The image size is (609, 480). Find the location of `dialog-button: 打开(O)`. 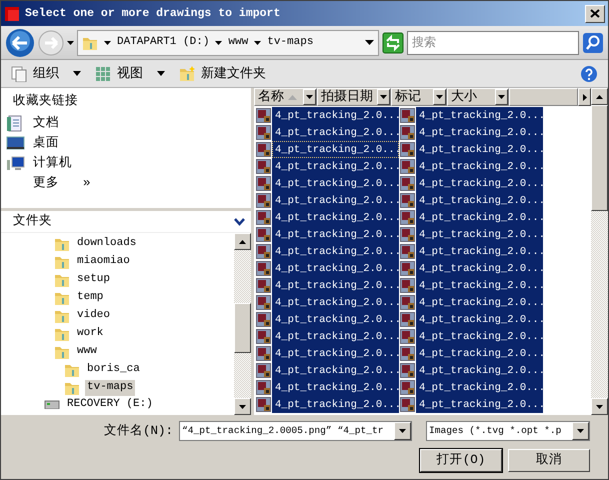

dialog-button: 打开(O) is located at coordinates (461, 460).